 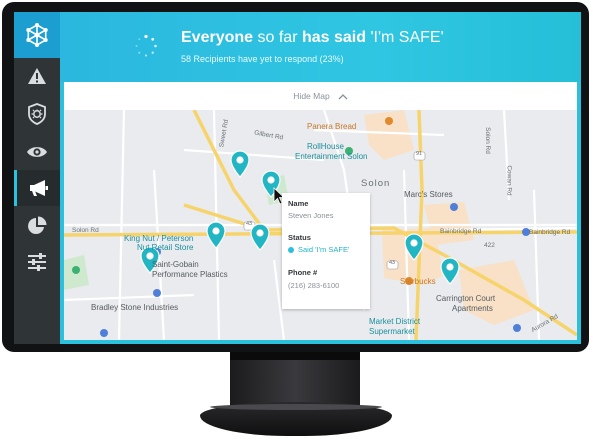 I want to click on shield-bug-icon, so click(x=37, y=114).